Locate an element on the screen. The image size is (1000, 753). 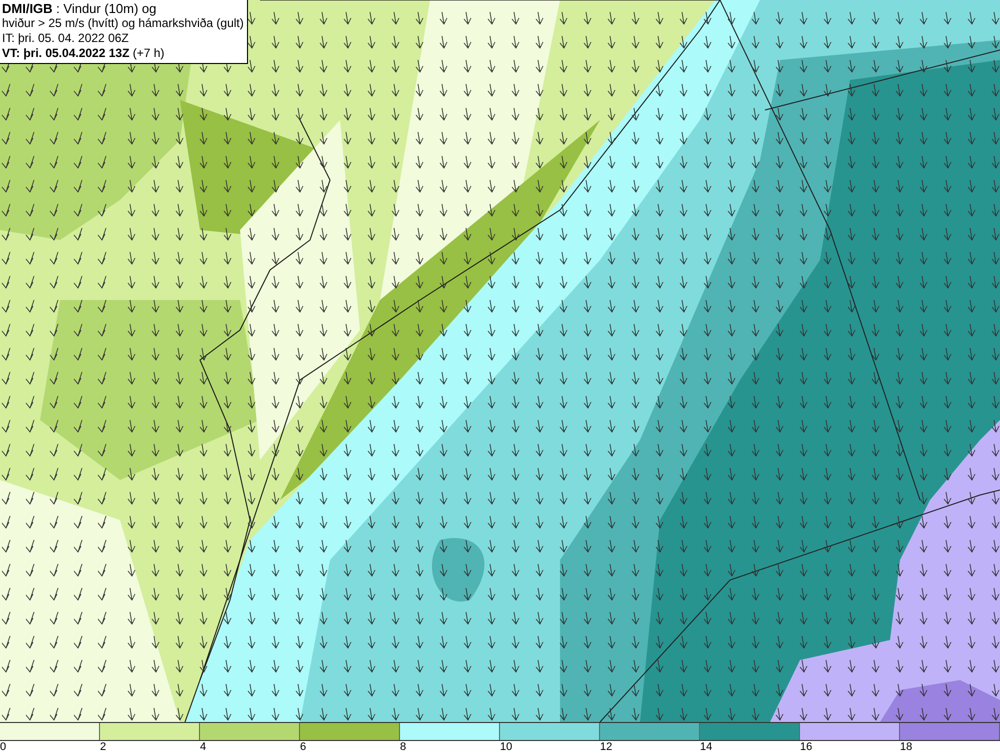
legend-label: 6 is located at coordinates (303, 747).